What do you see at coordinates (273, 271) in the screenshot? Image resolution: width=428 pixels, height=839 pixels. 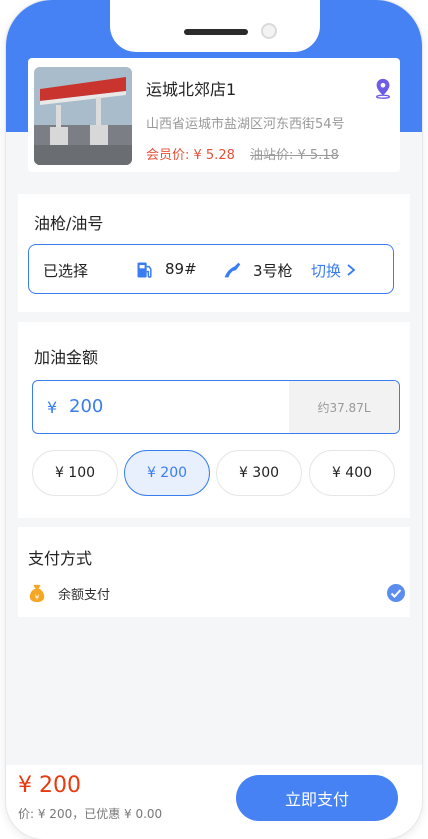 I see `gun-label: 3号枪` at bounding box center [273, 271].